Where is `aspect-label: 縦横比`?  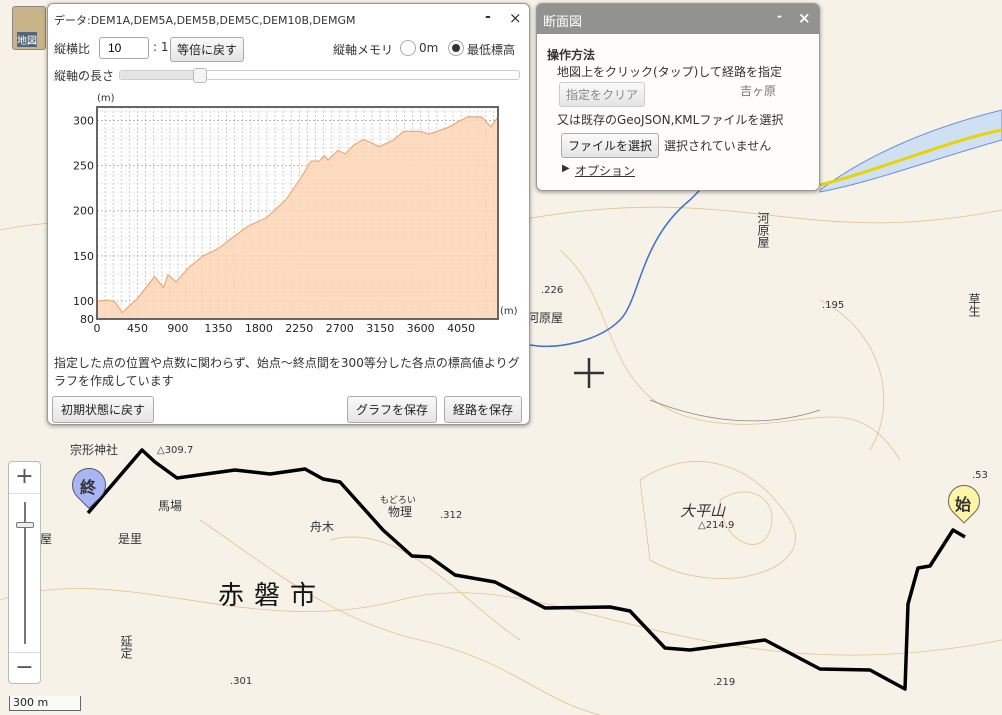 aspect-label: 縦横比 is located at coordinates (72, 49).